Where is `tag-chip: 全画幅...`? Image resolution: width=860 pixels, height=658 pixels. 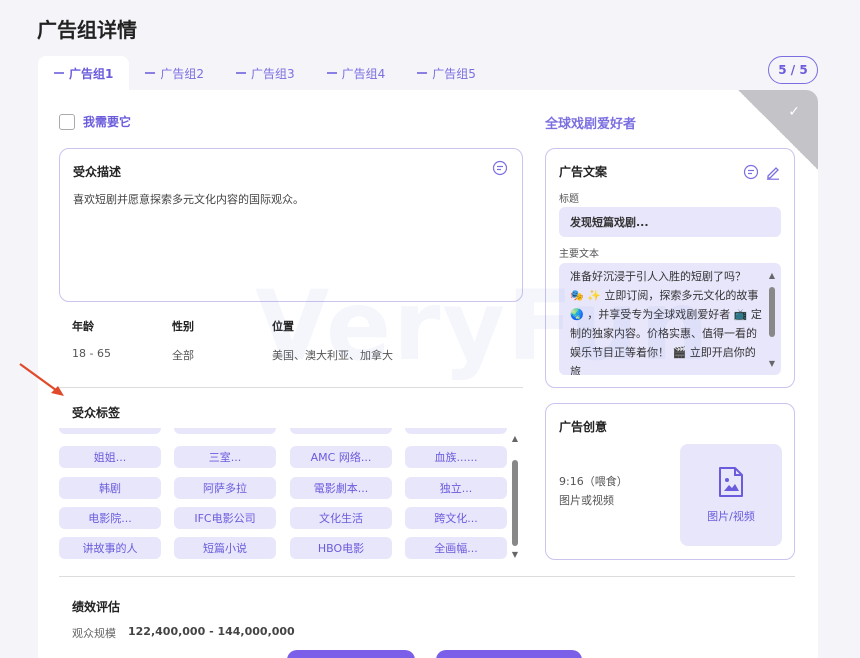 tag-chip: 全画幅... is located at coordinates (456, 548).